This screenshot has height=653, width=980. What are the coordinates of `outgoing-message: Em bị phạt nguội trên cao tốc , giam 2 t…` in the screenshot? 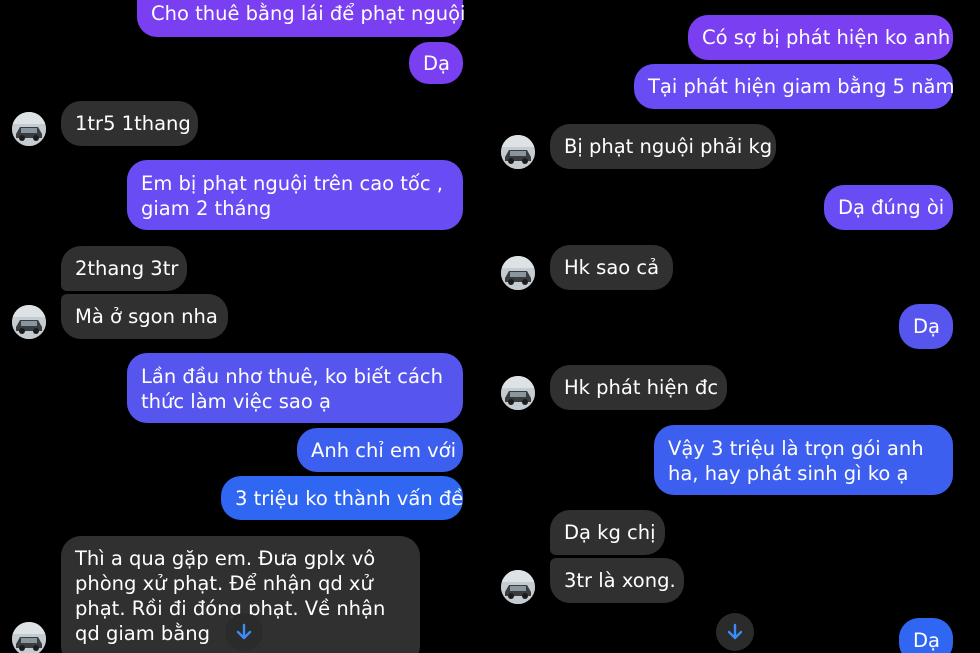 It's located at (295, 195).